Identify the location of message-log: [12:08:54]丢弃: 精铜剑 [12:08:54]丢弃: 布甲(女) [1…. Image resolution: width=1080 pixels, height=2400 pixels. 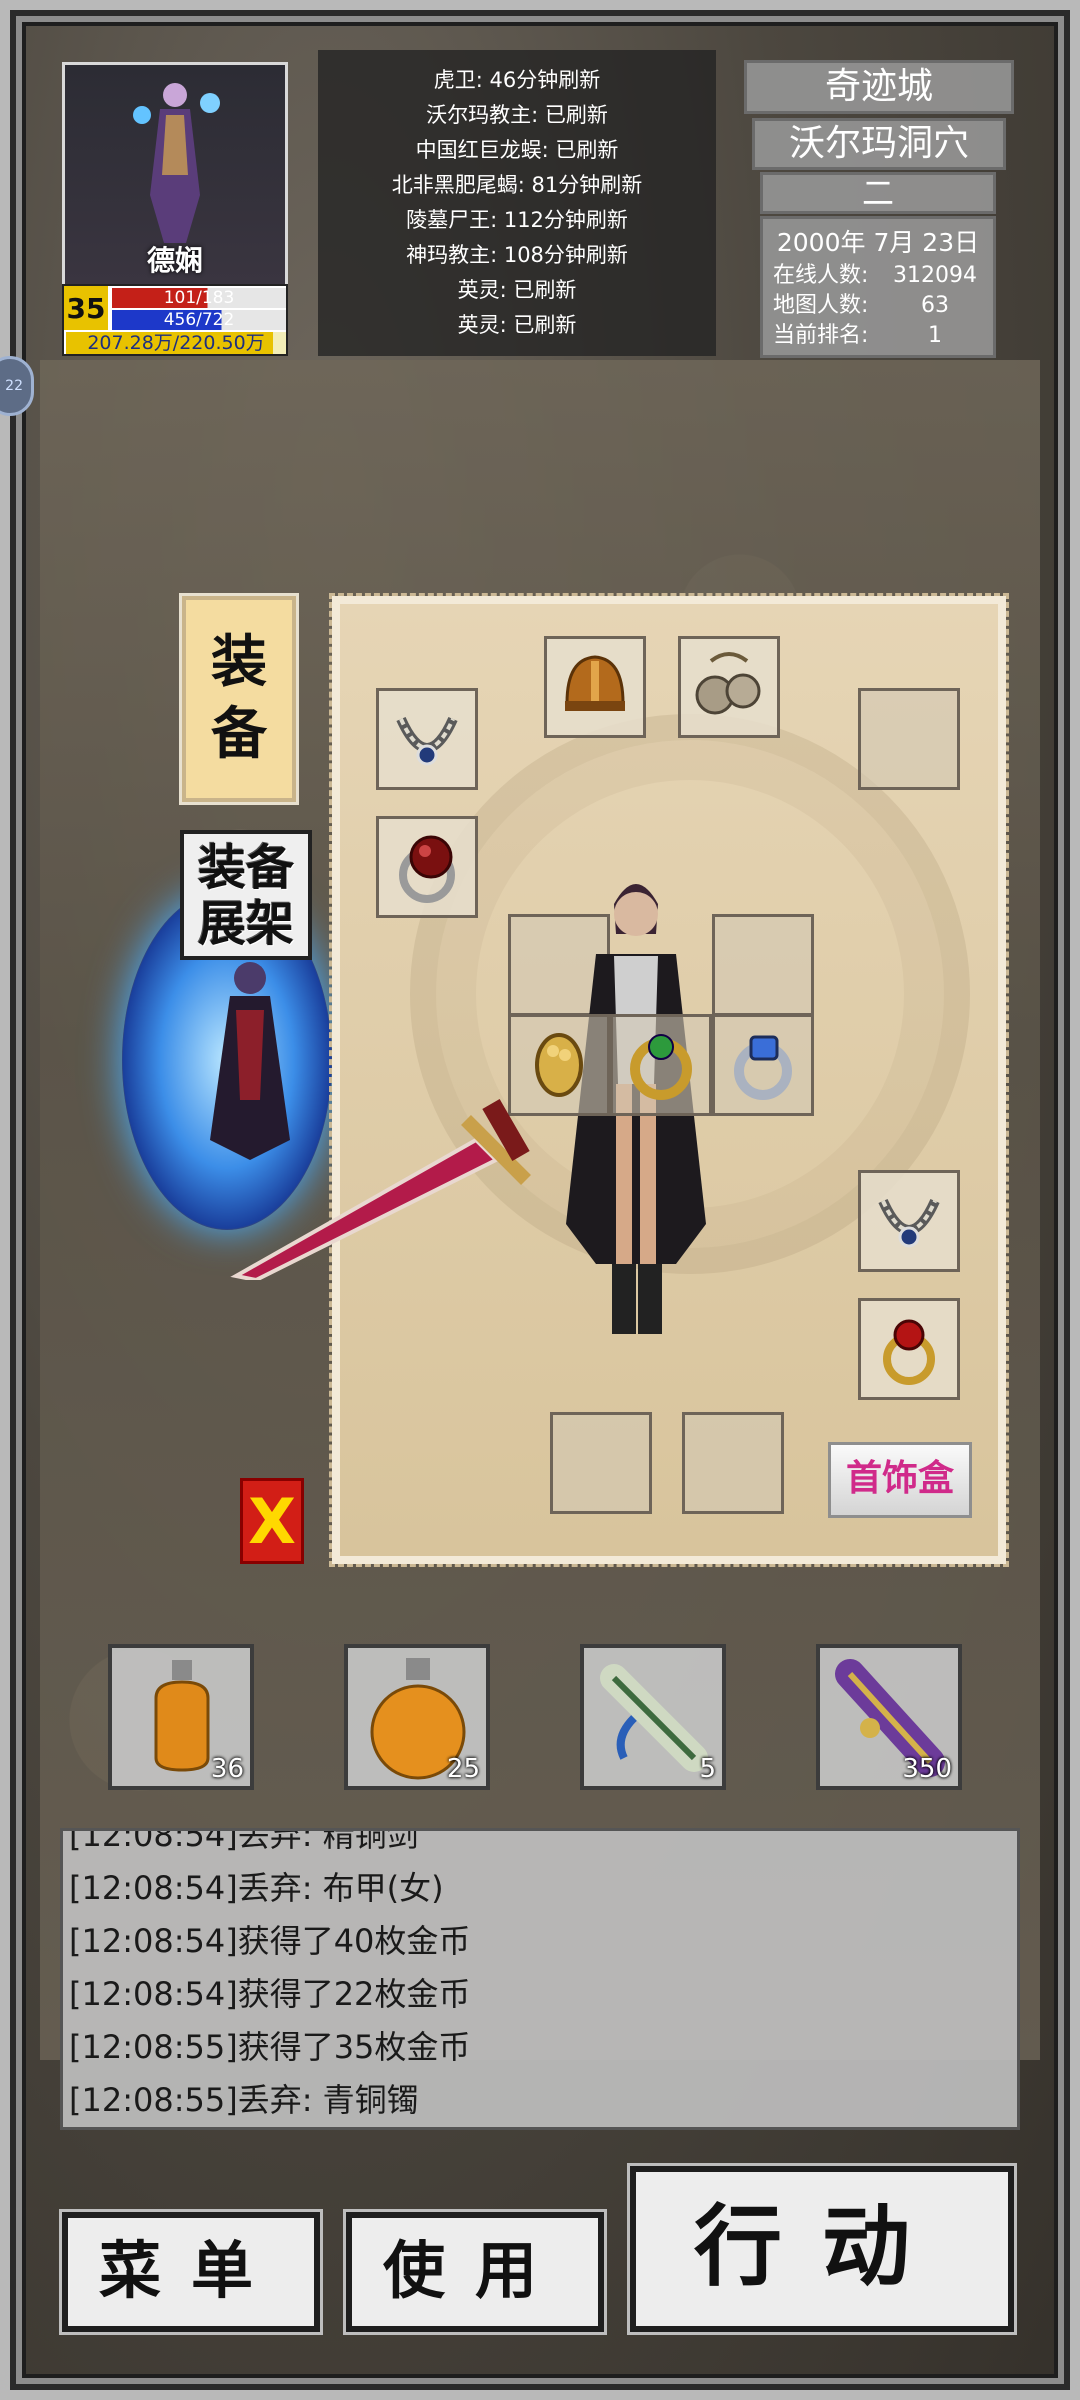
(540, 1979).